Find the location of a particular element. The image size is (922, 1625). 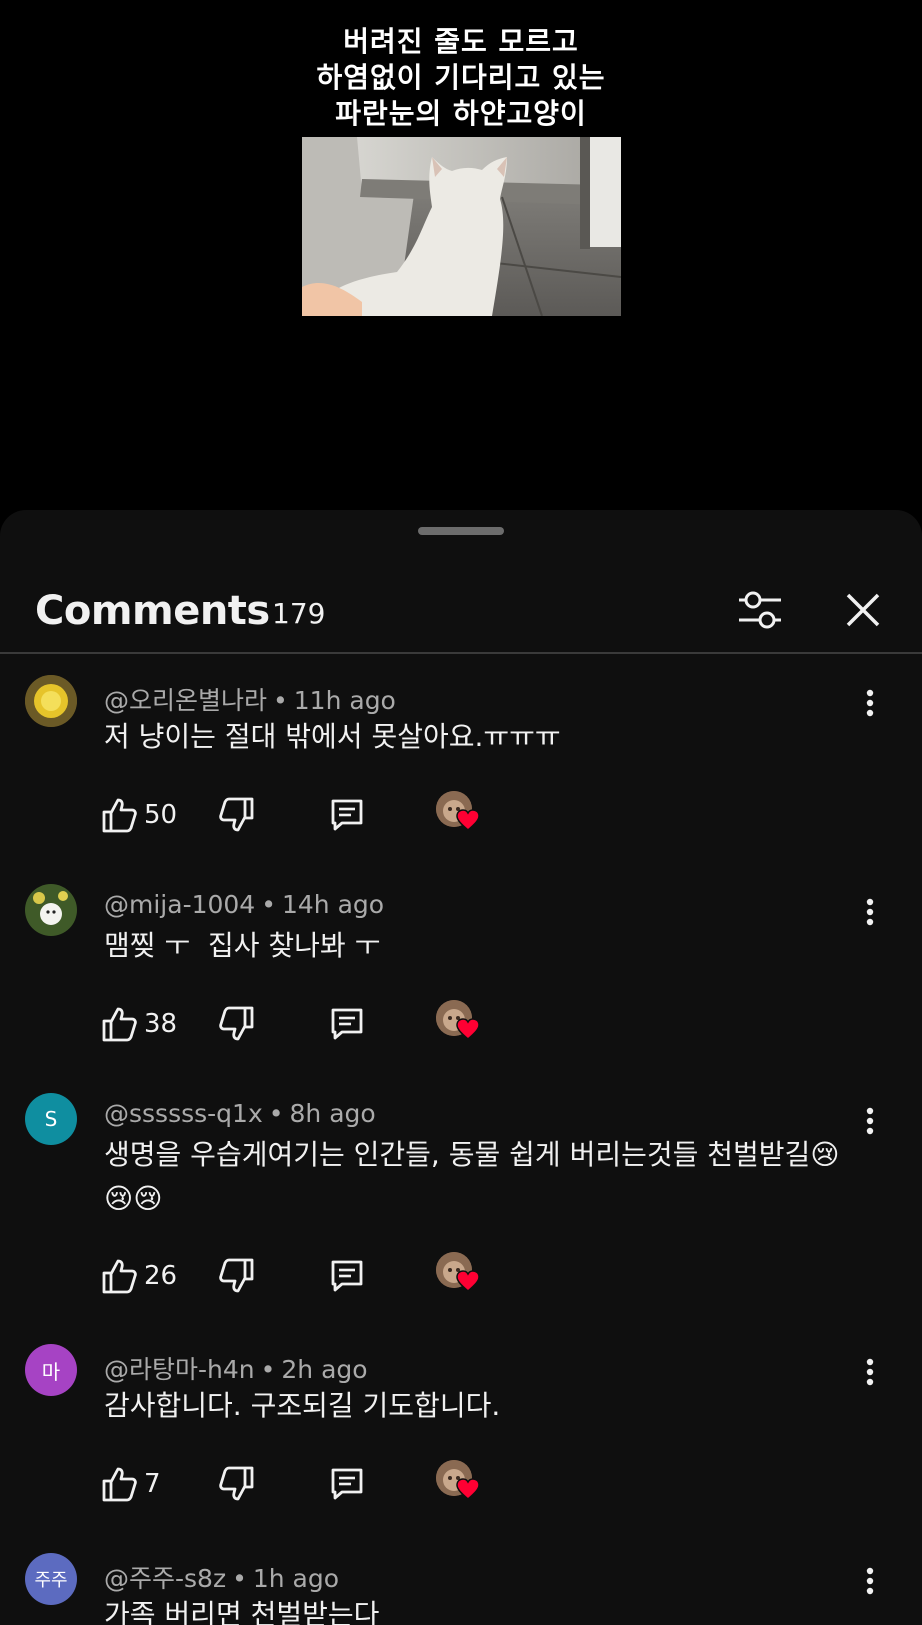

comment-meta: @ssssss-q1x • 8h ago is located at coordinates (240, 1113).